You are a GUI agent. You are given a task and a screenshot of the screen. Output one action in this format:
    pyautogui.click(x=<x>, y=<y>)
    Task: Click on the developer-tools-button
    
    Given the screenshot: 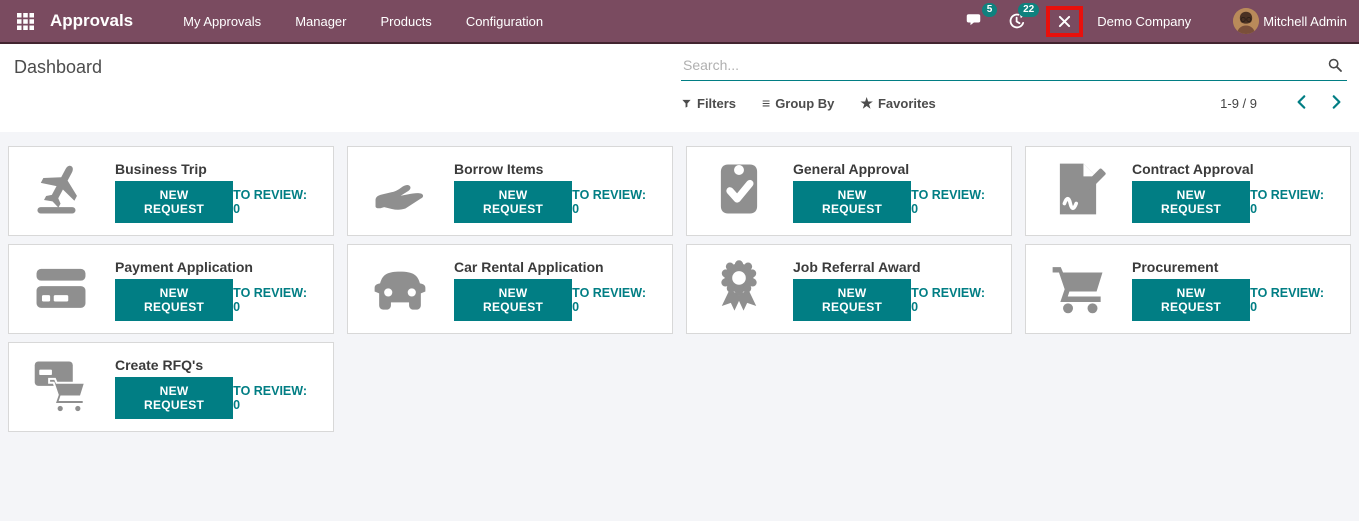 What is the action you would take?
    pyautogui.click(x=1065, y=21)
    